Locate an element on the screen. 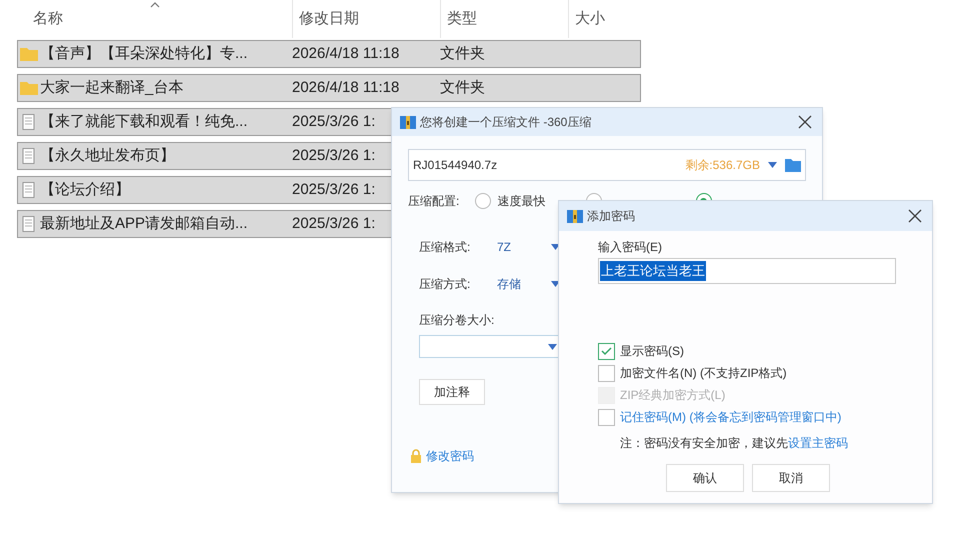  setting-label: 压缩格式: is located at coordinates (445, 247).